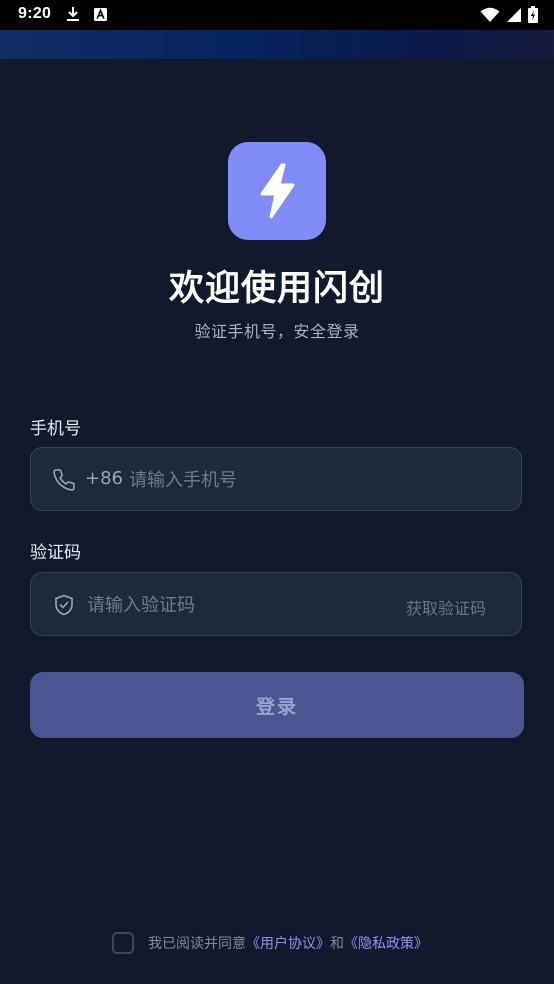 This screenshot has height=984, width=554. What do you see at coordinates (314, 480) in the screenshot?
I see `phone-input` at bounding box center [314, 480].